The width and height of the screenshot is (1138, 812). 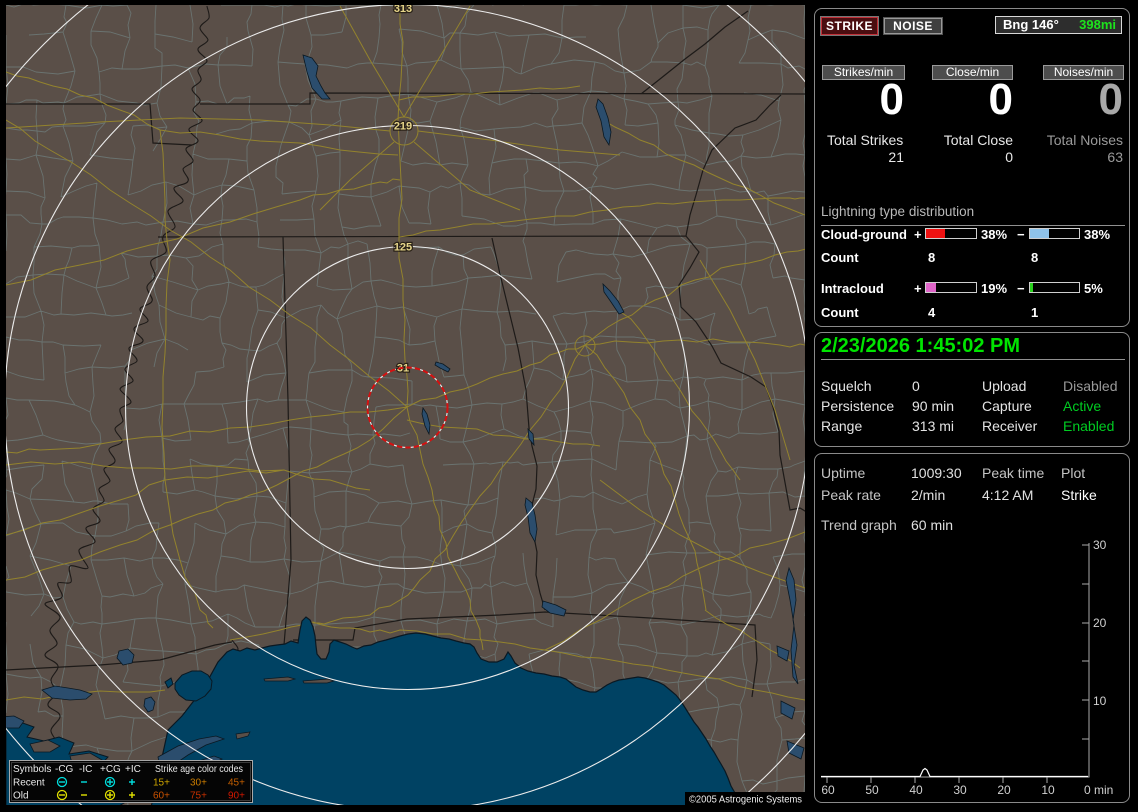 What do you see at coordinates (236, 783) in the screenshot?
I see `svg-text: 45+` at bounding box center [236, 783].